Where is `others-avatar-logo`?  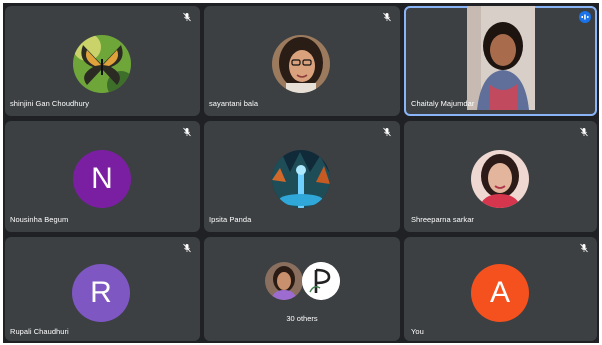
others-avatar-logo is located at coordinates (321, 281).